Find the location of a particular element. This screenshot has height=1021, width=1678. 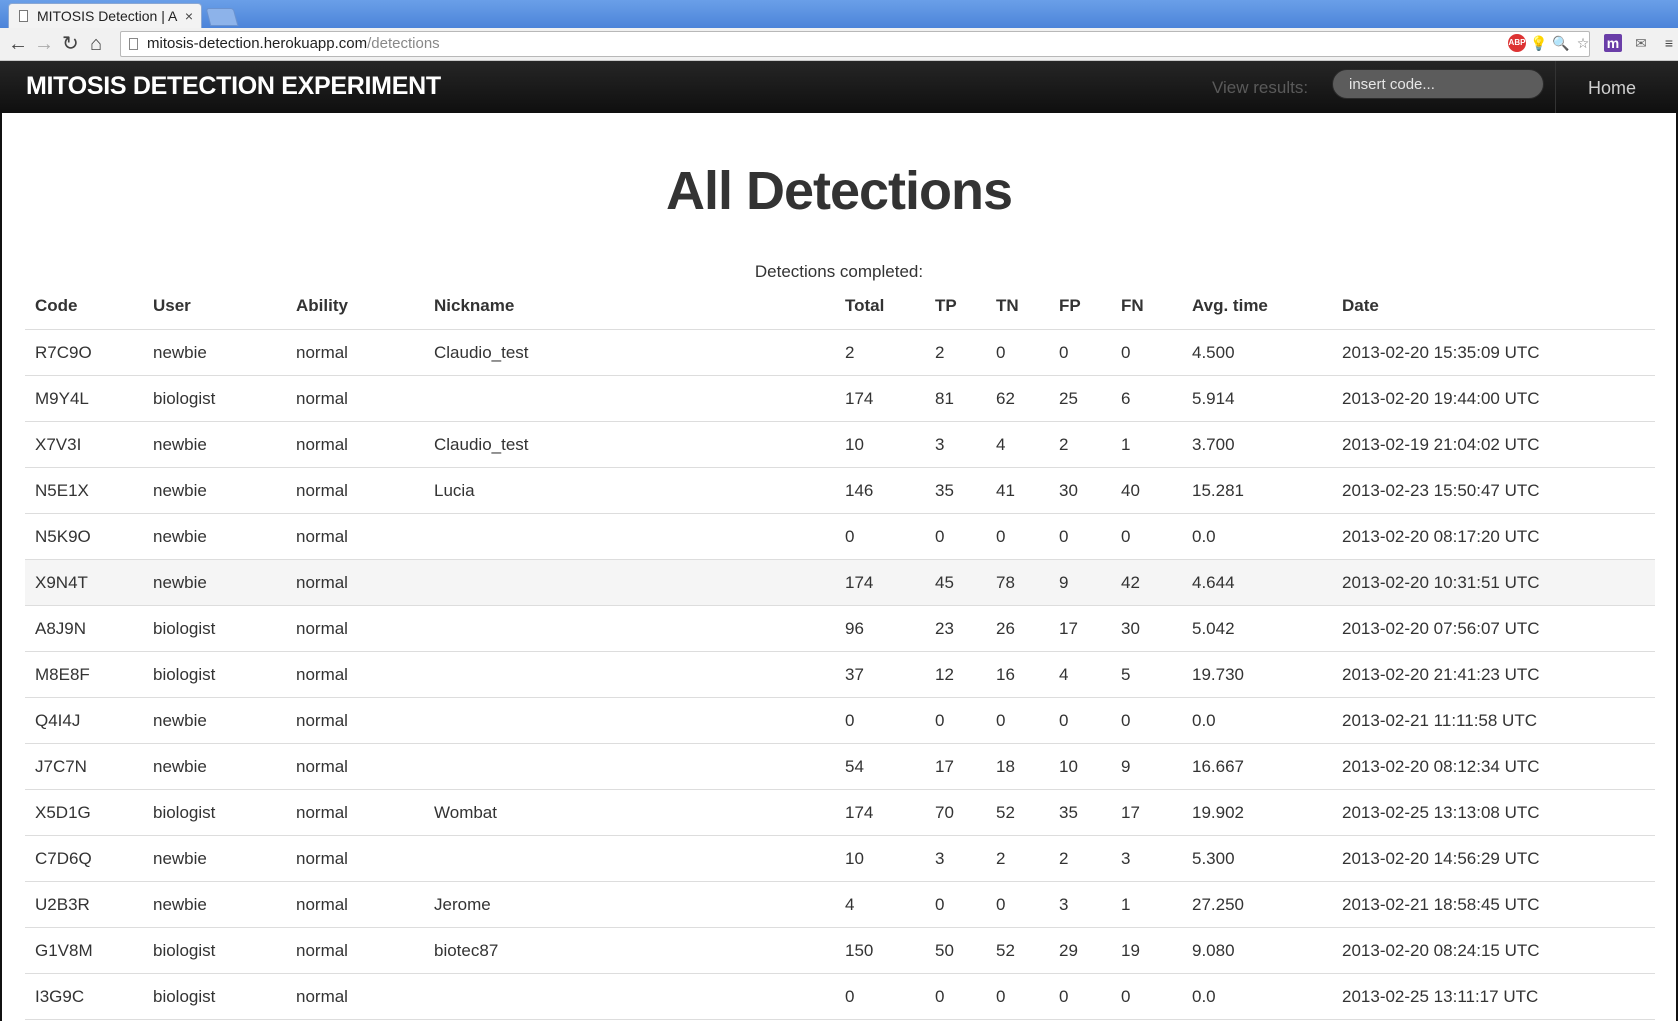

cell-tp: 81 is located at coordinates (955, 398).